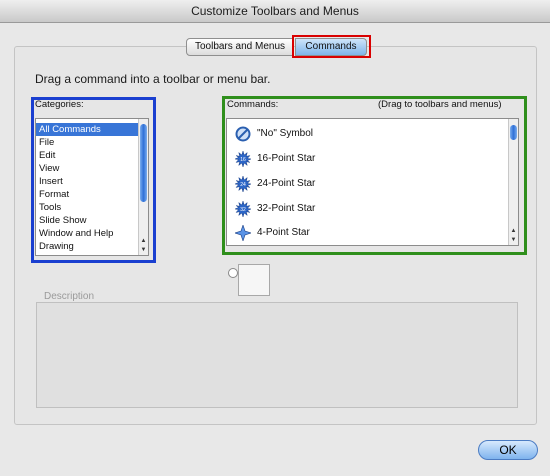 This screenshot has width=550, height=476. I want to click on svg-text: 16, so click(243, 160).